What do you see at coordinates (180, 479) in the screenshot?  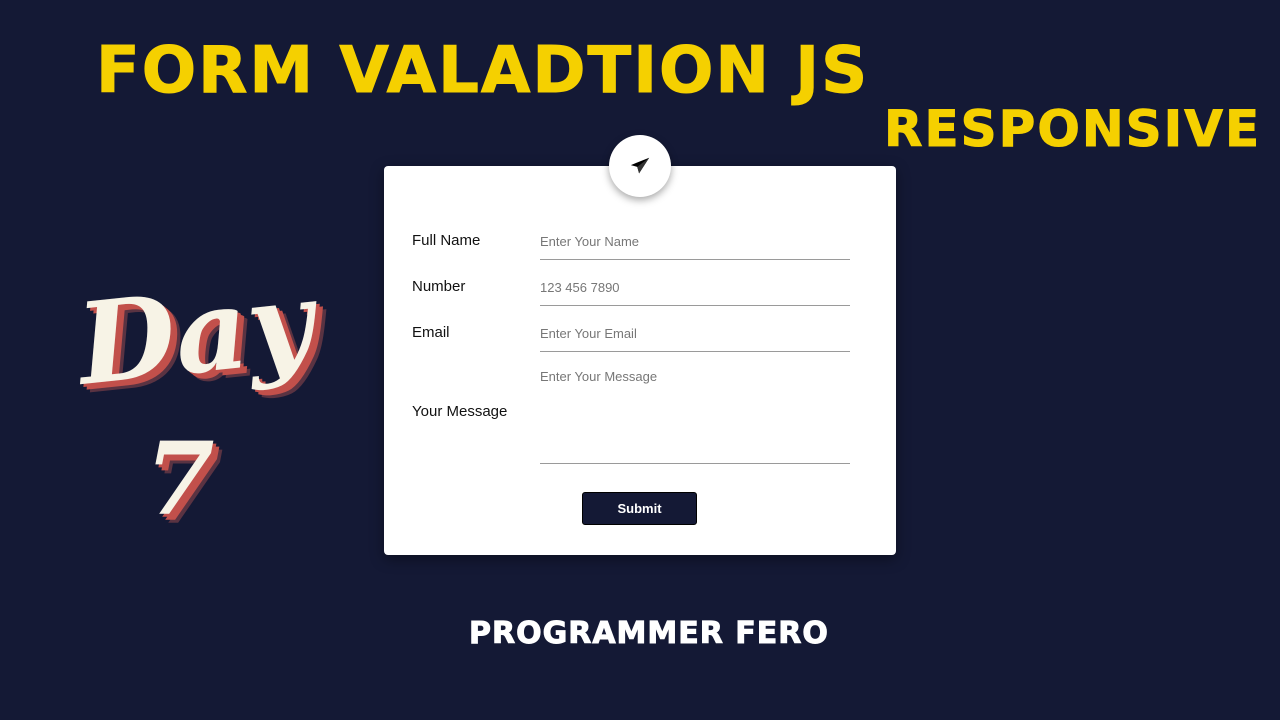 I see `day-number: 7` at bounding box center [180, 479].